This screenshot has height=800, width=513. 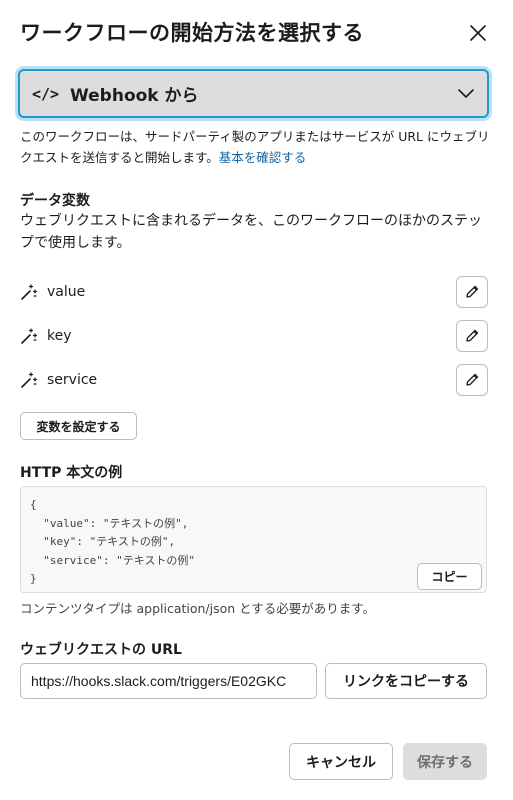 I want to click on content-type-note: コンテンツタイプは application/json とする必要があります。, so click(x=198, y=608).